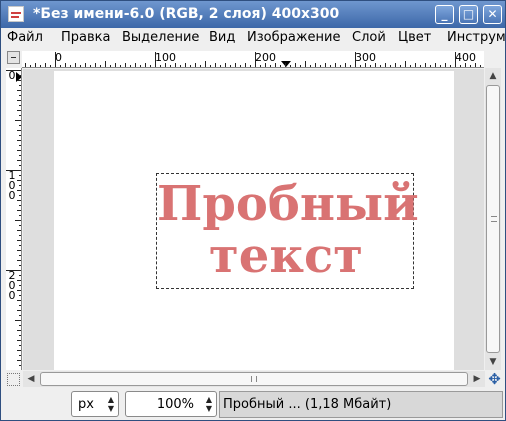 The image size is (506, 421). Describe the element at coordinates (265, 57) in the screenshot. I see `hruler-label-200: 200` at that location.